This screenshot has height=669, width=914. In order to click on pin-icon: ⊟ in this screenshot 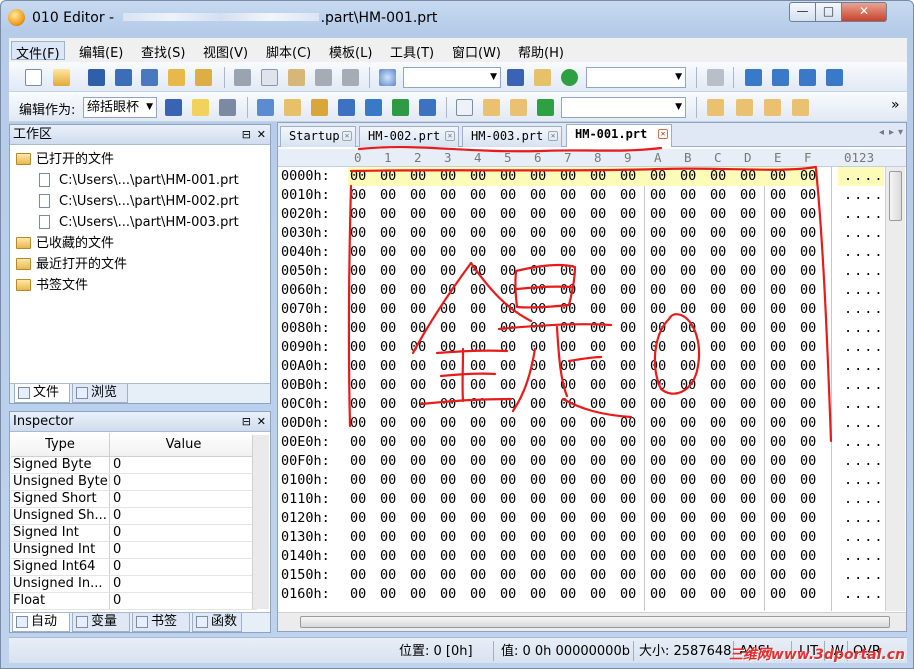, I will do `click(246, 422)`.